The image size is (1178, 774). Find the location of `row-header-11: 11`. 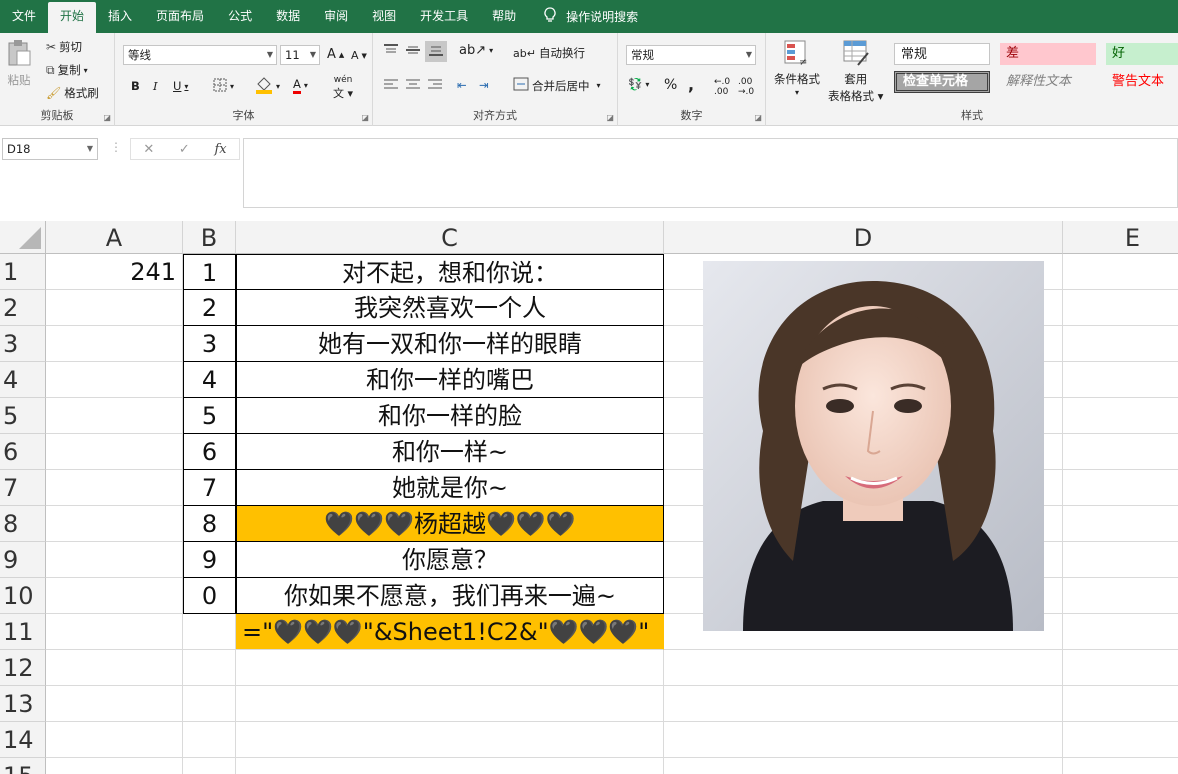

row-header-11: 11 is located at coordinates (23, 632).